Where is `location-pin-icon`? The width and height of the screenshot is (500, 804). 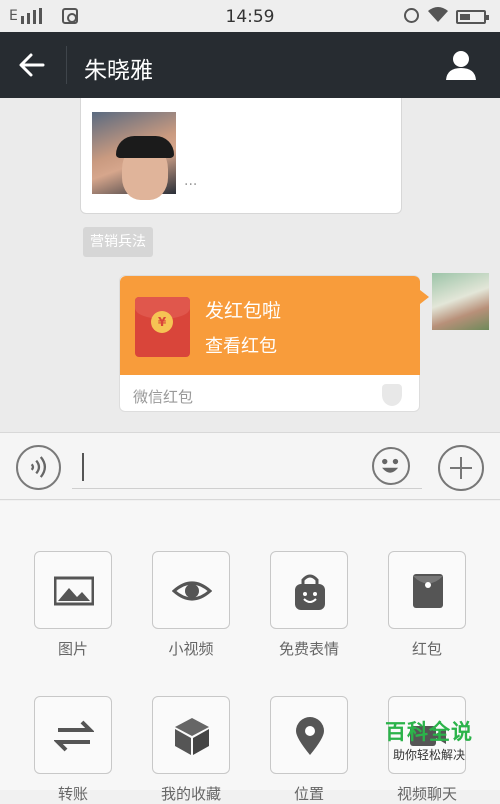
location-pin-icon is located at coordinates (309, 735).